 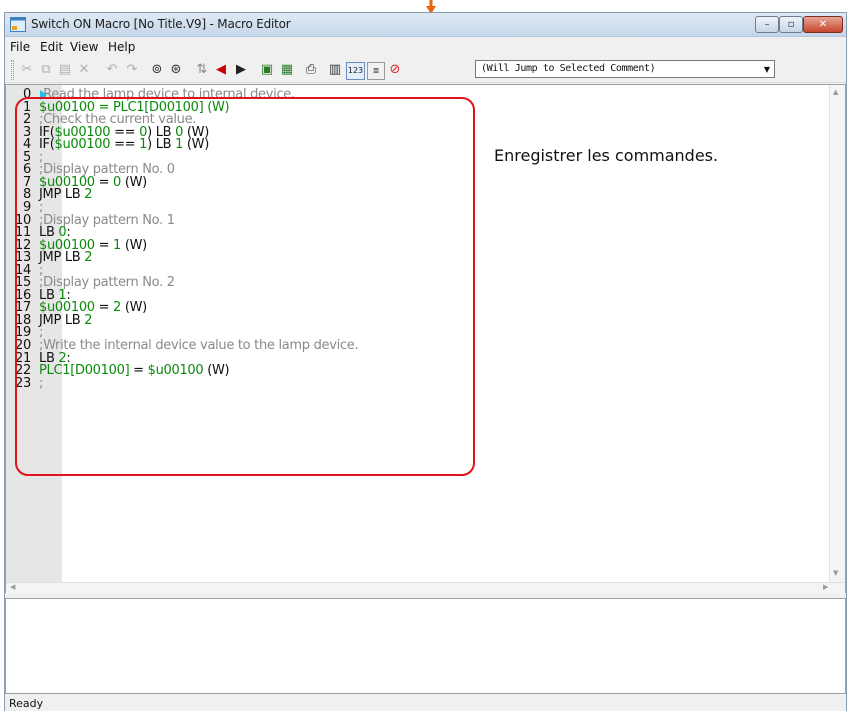 I want to click on close-button: ✕, so click(x=823, y=24).